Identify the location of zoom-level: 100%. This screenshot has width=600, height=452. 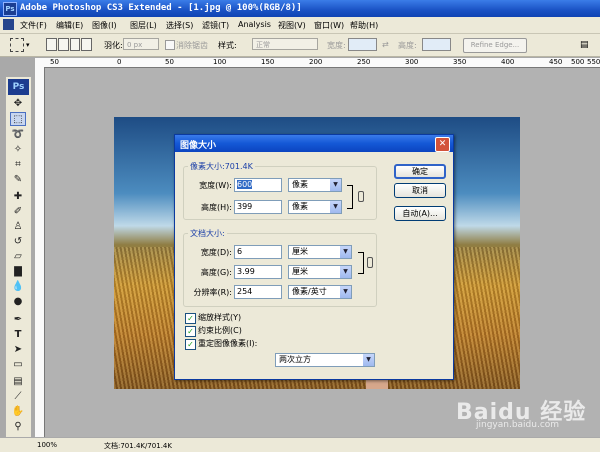
(47, 445).